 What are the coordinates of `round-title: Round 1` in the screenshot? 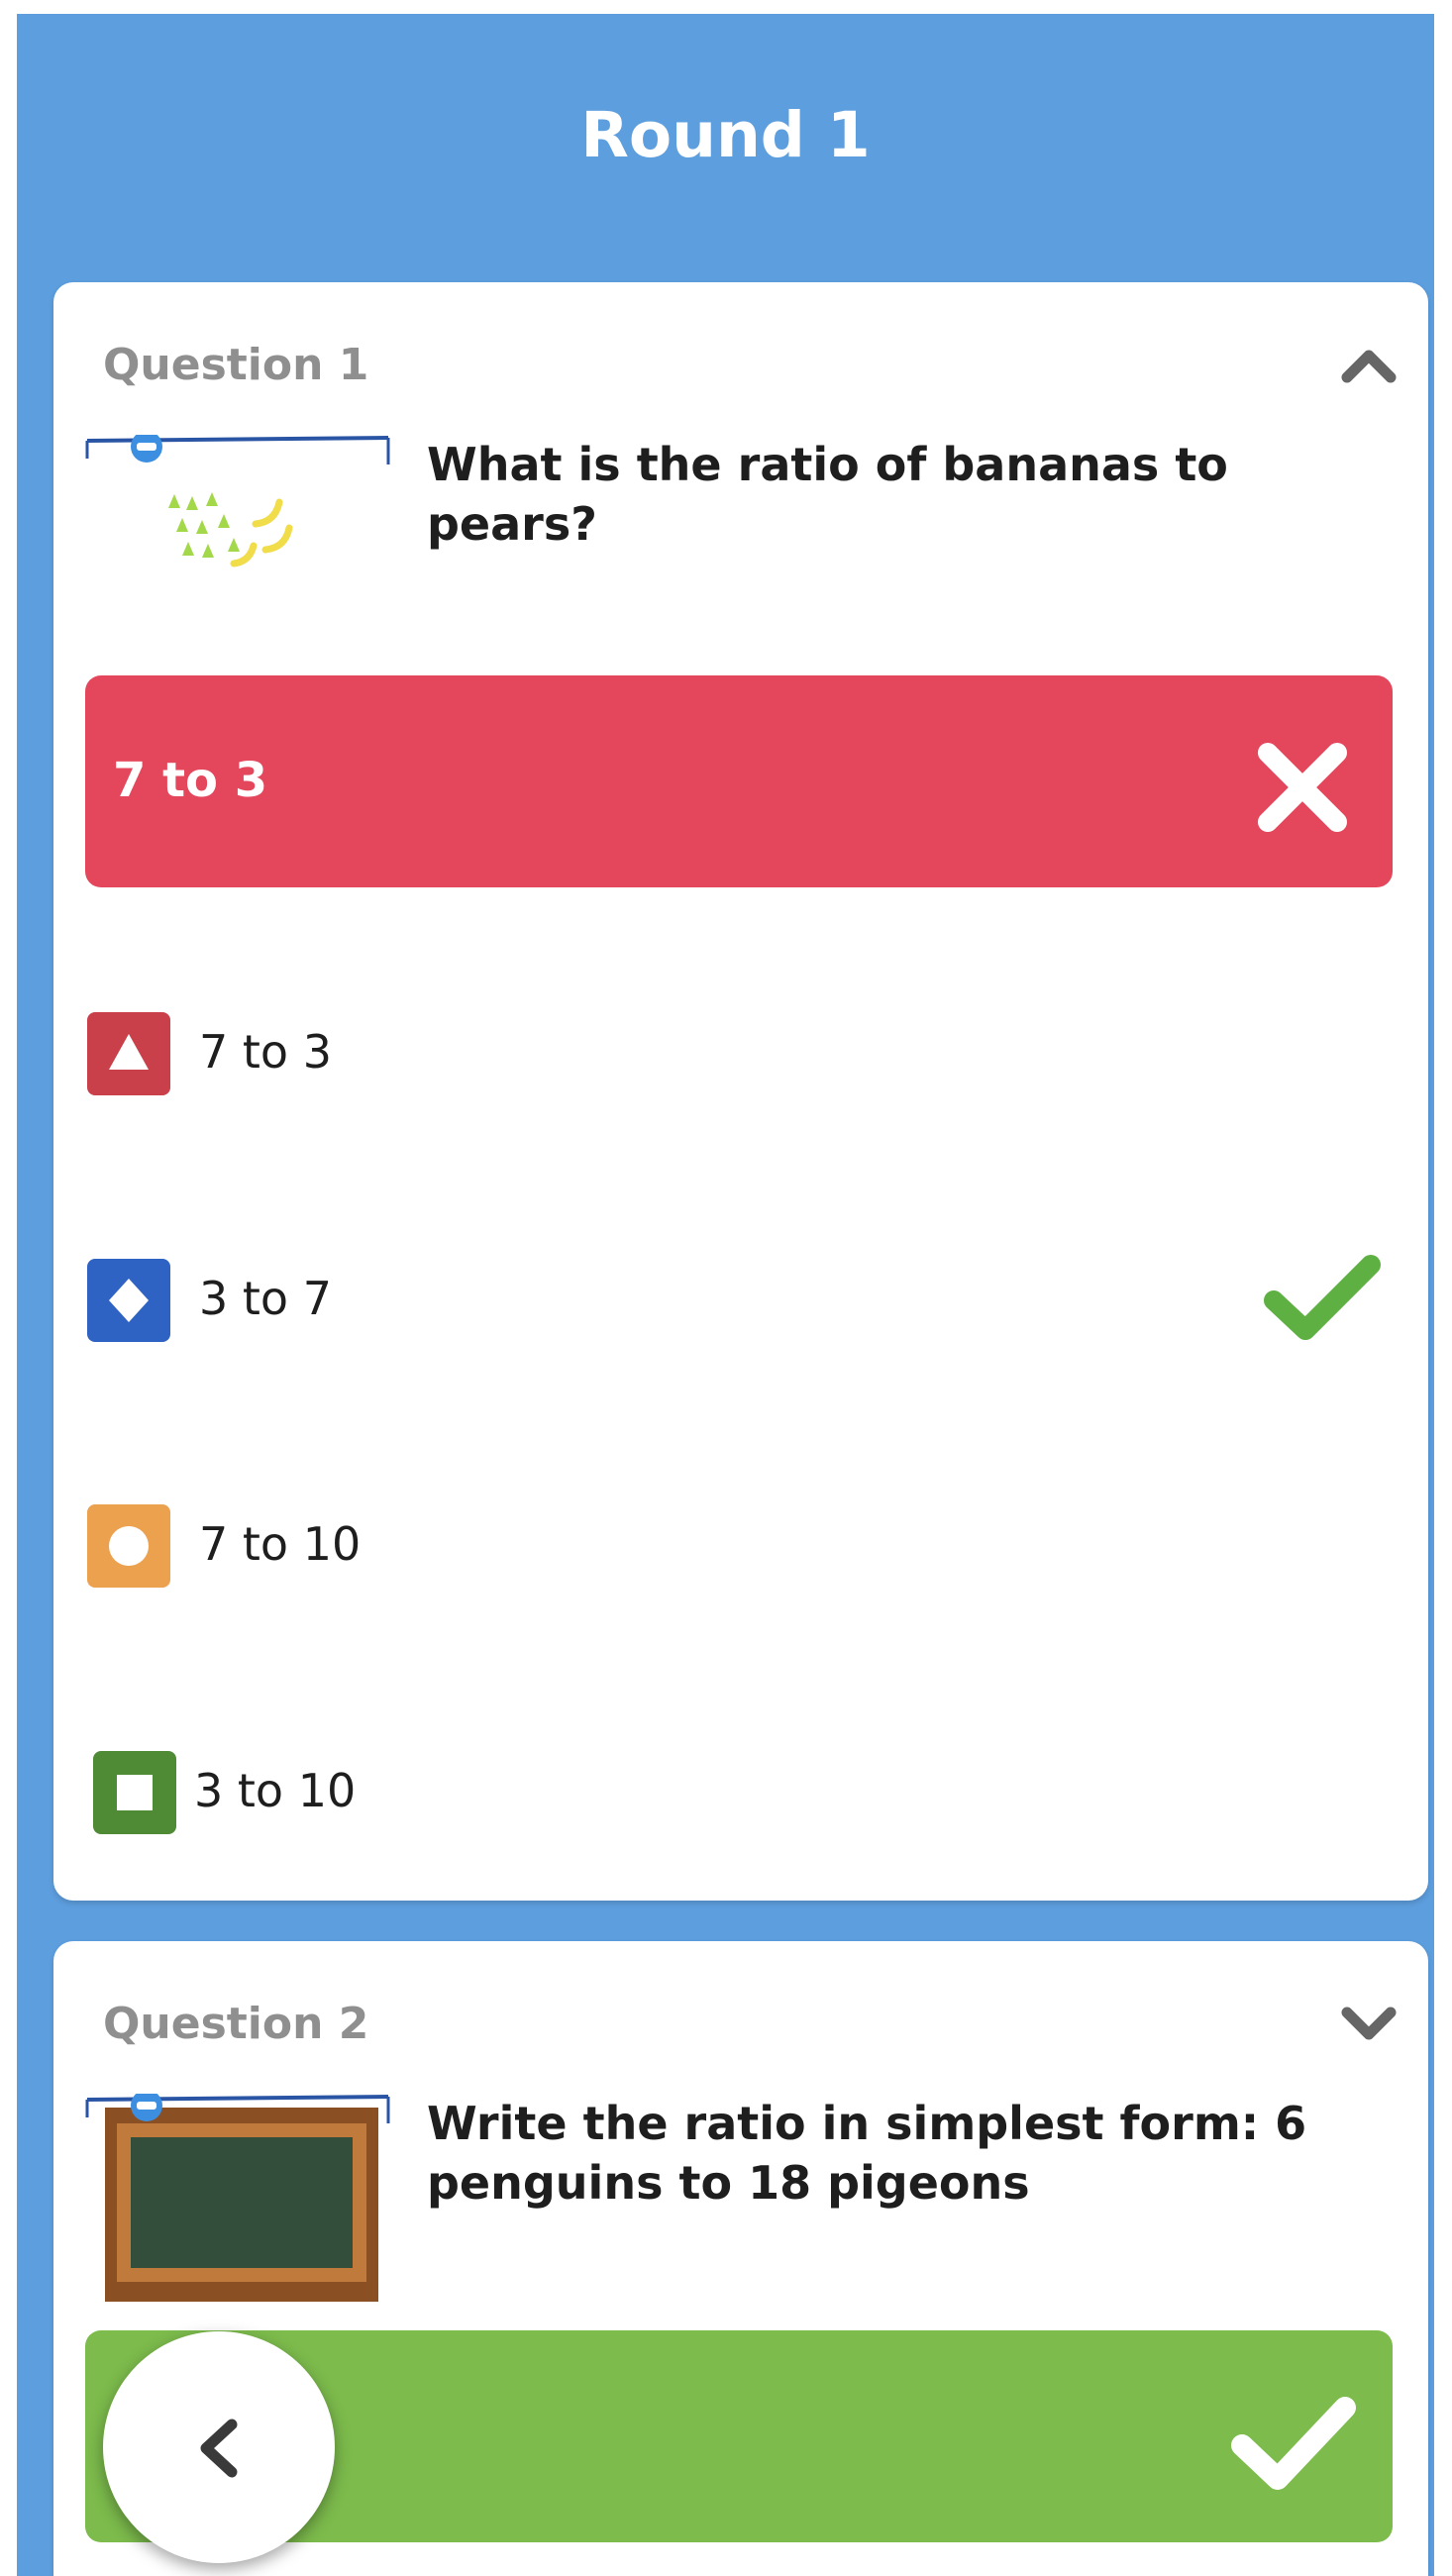 It's located at (725, 135).